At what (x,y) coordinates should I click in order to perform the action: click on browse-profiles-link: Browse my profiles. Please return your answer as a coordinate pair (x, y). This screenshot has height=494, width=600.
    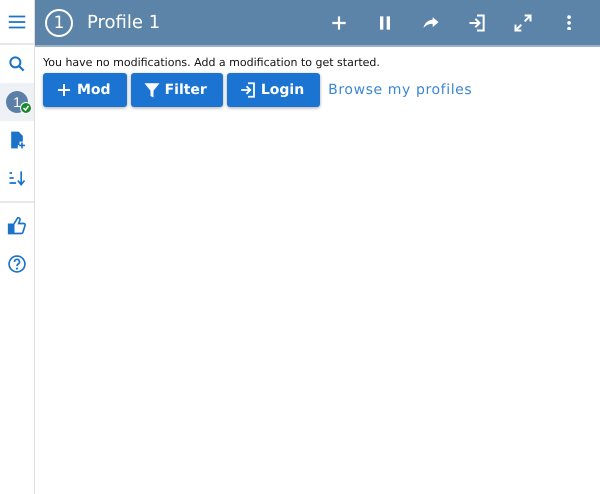
    Looking at the image, I should click on (400, 90).